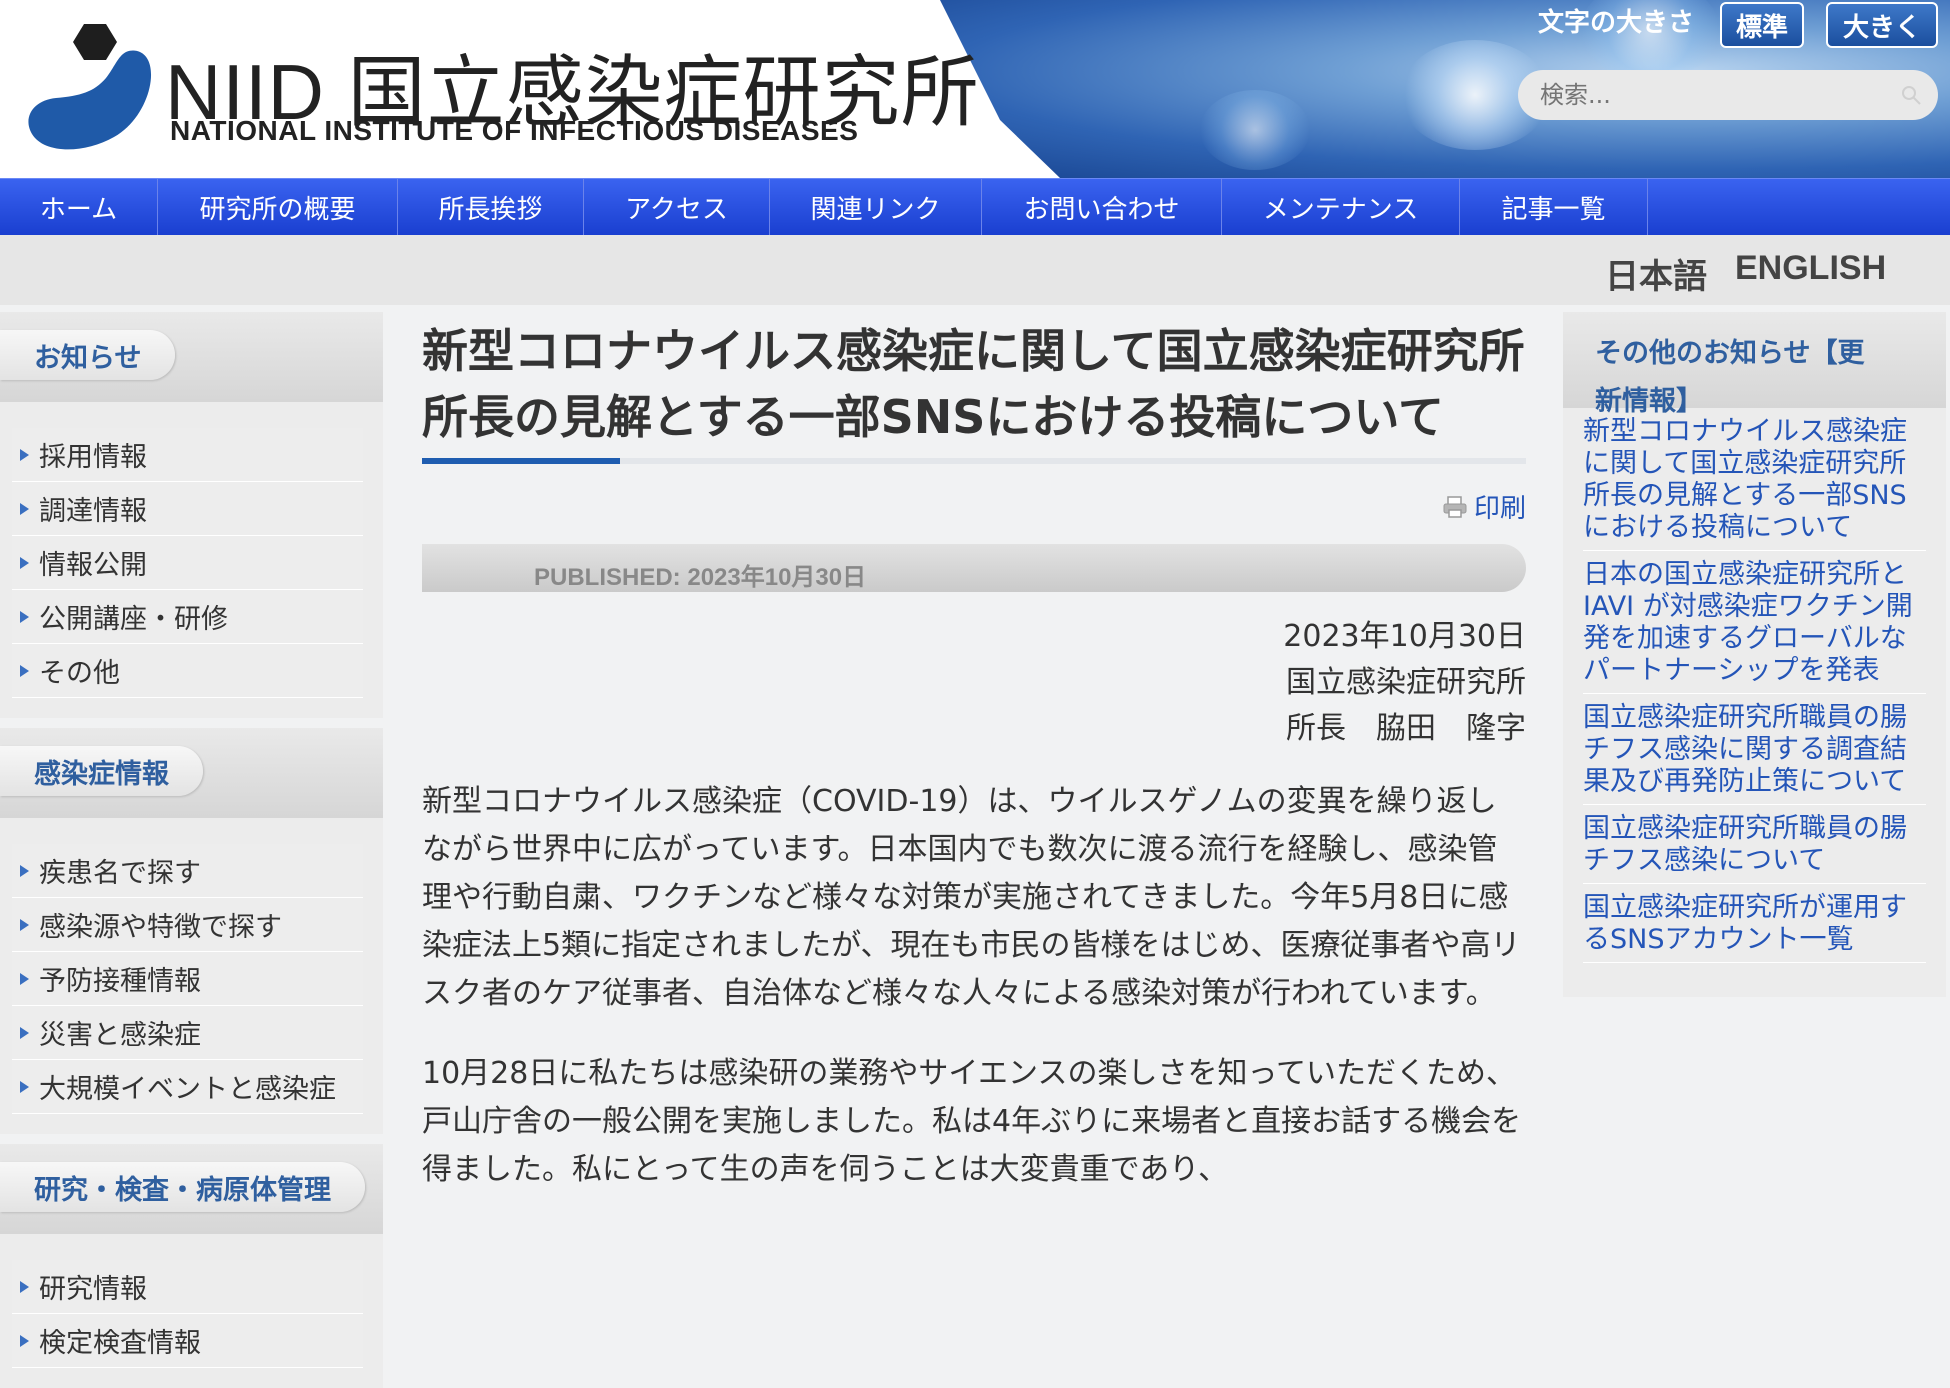 This screenshot has height=1388, width=1950. What do you see at coordinates (182, 1187) in the screenshot?
I see `sidebar-section-title: 研究・検査・病原体管理` at bounding box center [182, 1187].